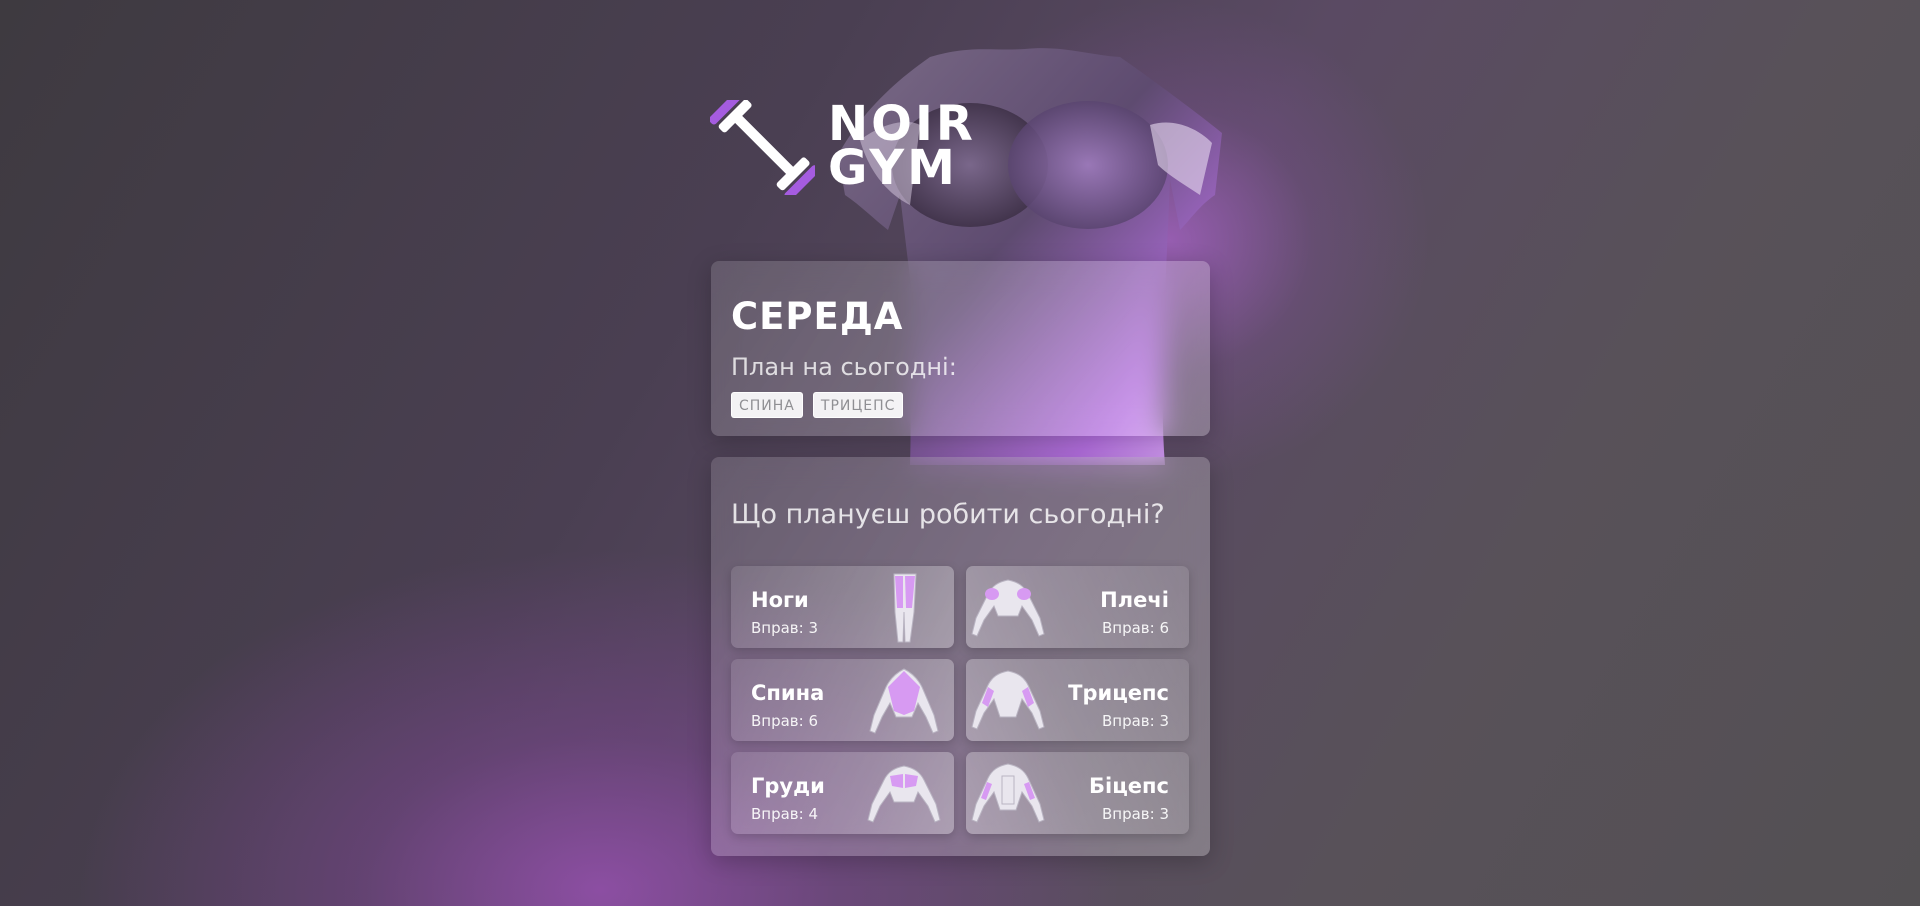 Image resolution: width=1920 pixels, height=906 pixels. What do you see at coordinates (817, 316) in the screenshot?
I see `day-title: СЕРЕДА` at bounding box center [817, 316].